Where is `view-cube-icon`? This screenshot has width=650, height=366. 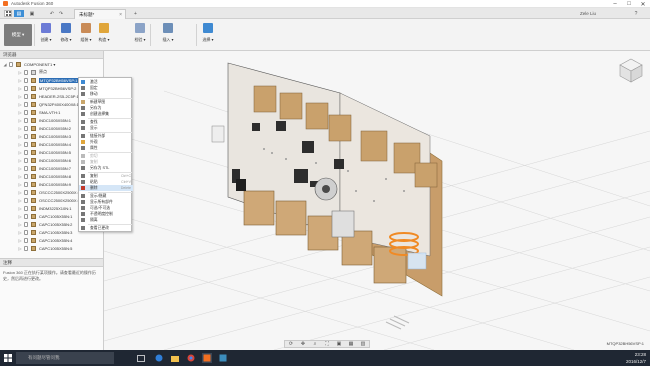 view-cube-icon is located at coordinates (631, 70).